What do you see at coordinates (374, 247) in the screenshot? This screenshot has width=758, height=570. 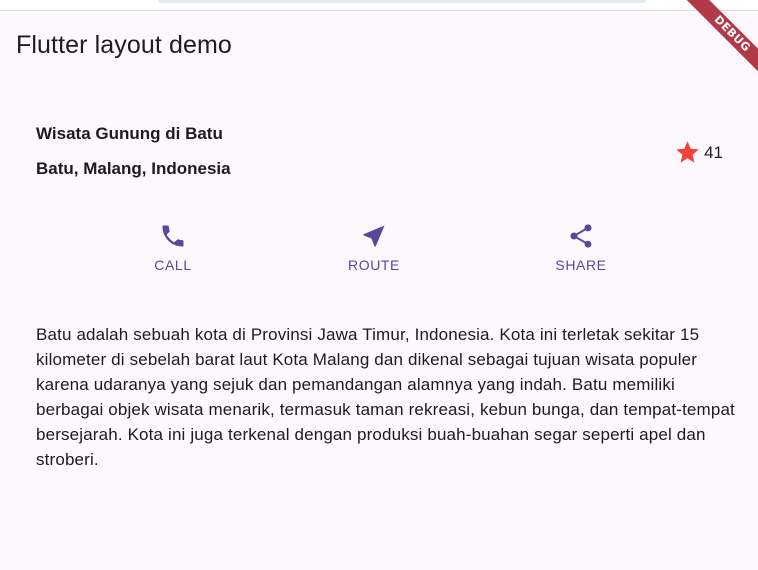 I see `route-button: ROUTE` at bounding box center [374, 247].